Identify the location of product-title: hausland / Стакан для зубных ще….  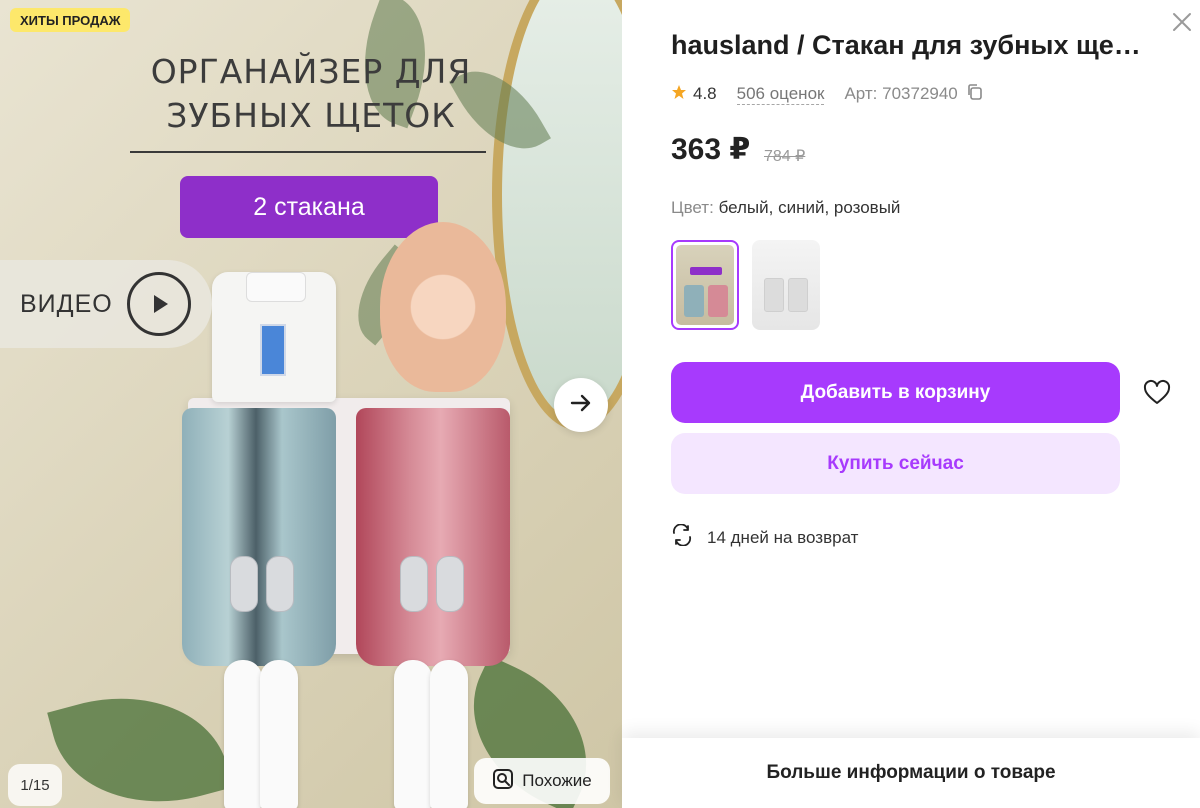
(906, 45).